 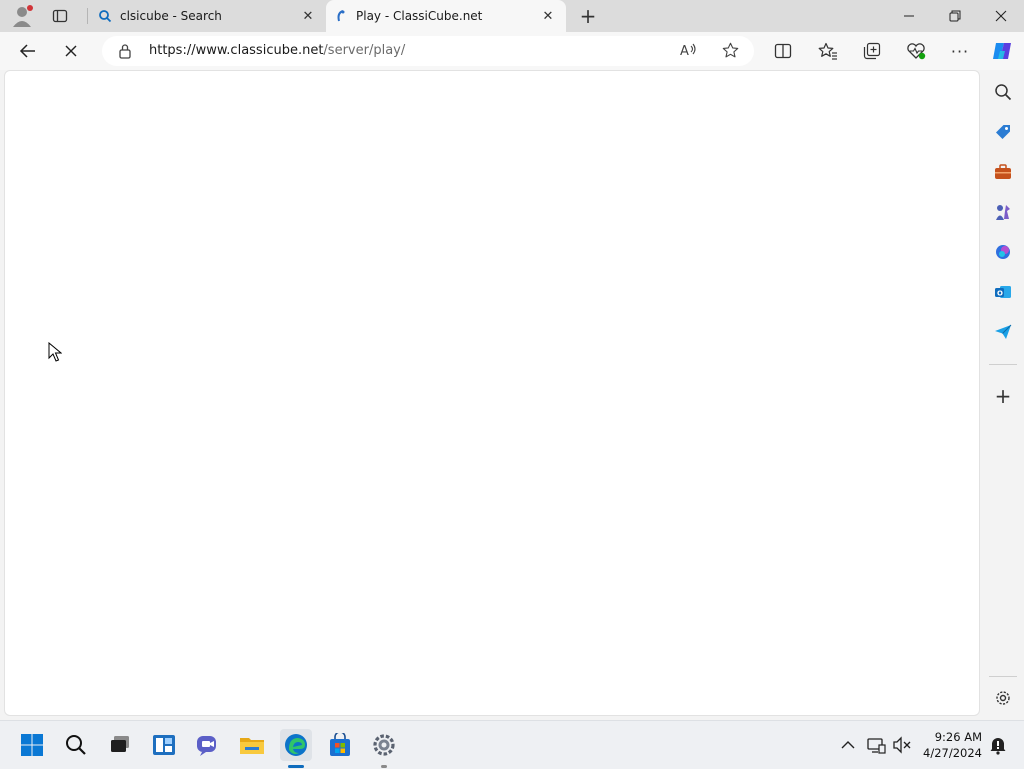 What do you see at coordinates (341, 16) in the screenshot?
I see `classicube-favicon-icon` at bounding box center [341, 16].